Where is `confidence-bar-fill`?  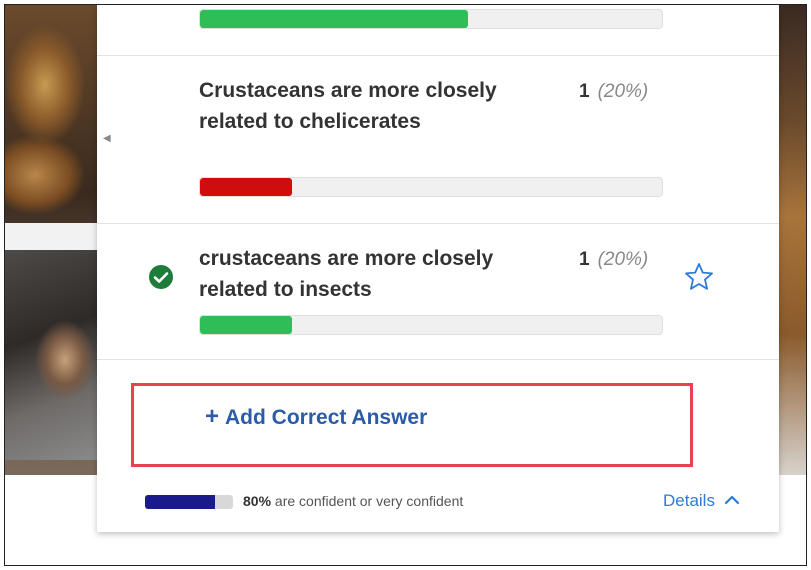 confidence-bar-fill is located at coordinates (180, 502).